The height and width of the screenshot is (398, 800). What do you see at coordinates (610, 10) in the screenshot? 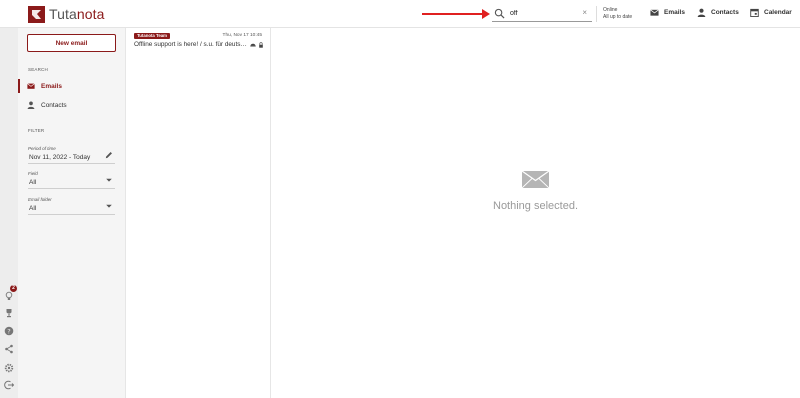
I see `status-online: Online` at bounding box center [610, 10].